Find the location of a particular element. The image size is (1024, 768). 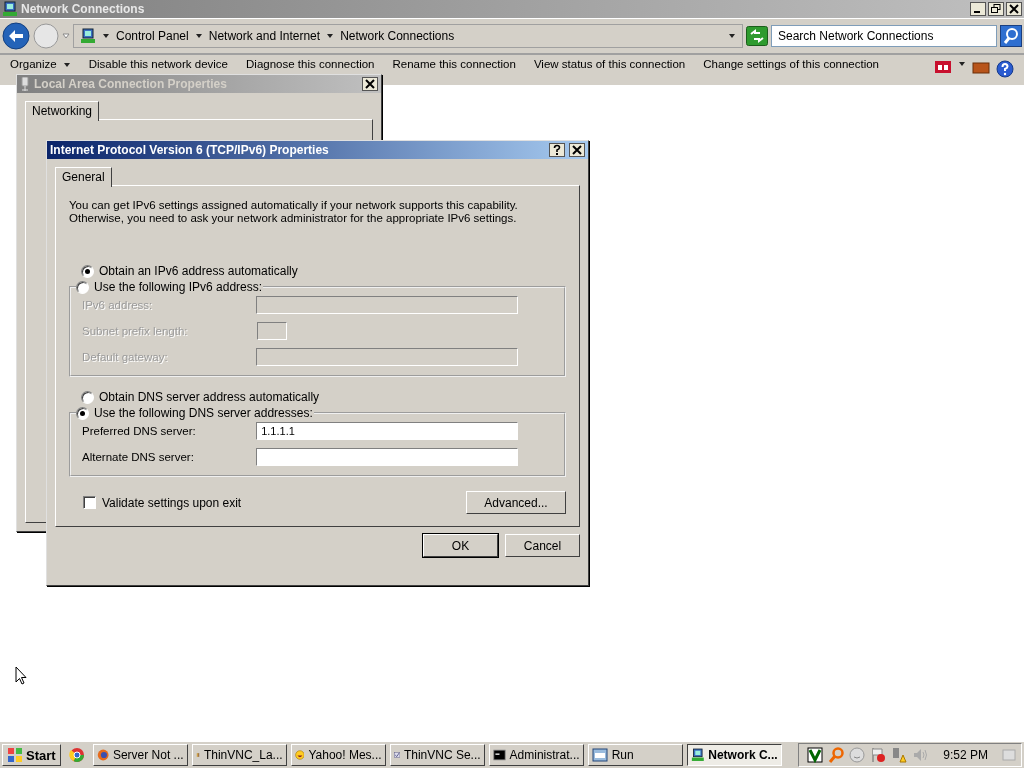

address-bar: Control Panel Network and Internet Network Connections is located at coordinates (408, 36).